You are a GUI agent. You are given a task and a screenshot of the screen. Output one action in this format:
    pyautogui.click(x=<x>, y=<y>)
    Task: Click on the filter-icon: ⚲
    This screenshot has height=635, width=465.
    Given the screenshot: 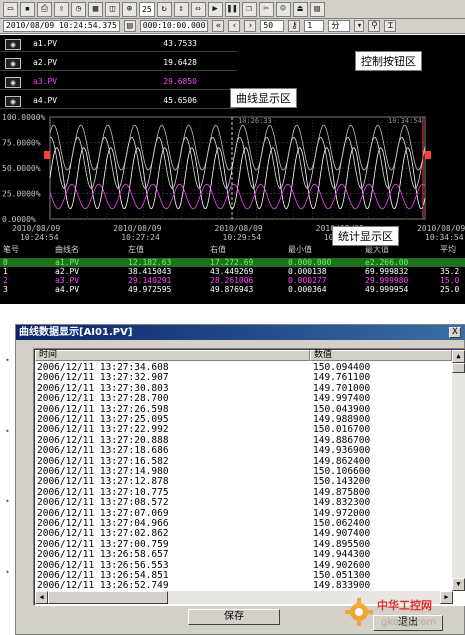 What is the action you would take?
    pyautogui.click(x=374, y=26)
    